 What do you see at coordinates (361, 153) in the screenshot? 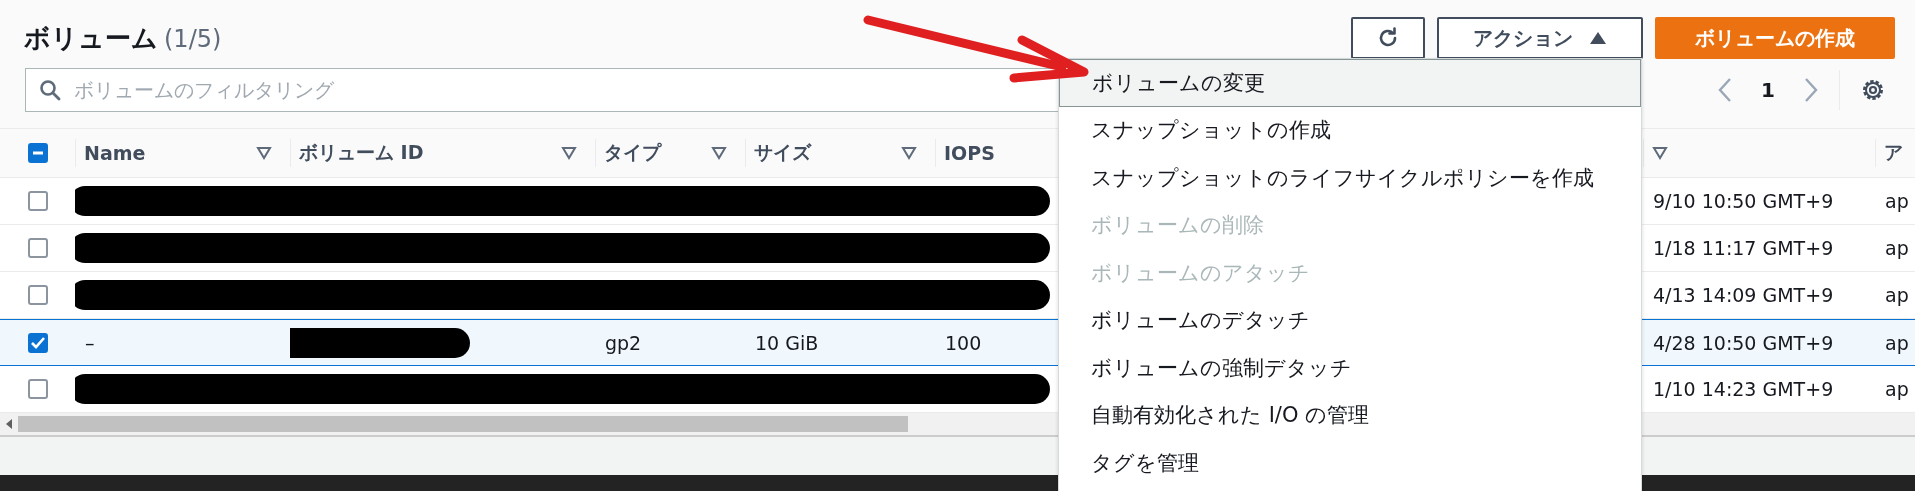
I see `column-header: ボリューム ID` at bounding box center [361, 153].